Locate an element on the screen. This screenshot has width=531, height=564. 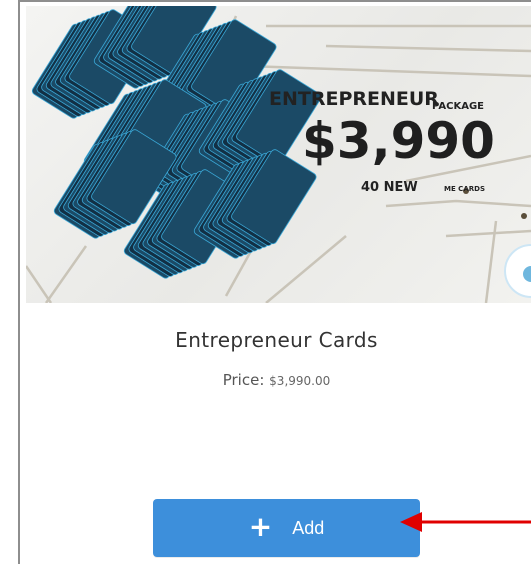
red-arrow-annotation is located at coordinates (465, 522).